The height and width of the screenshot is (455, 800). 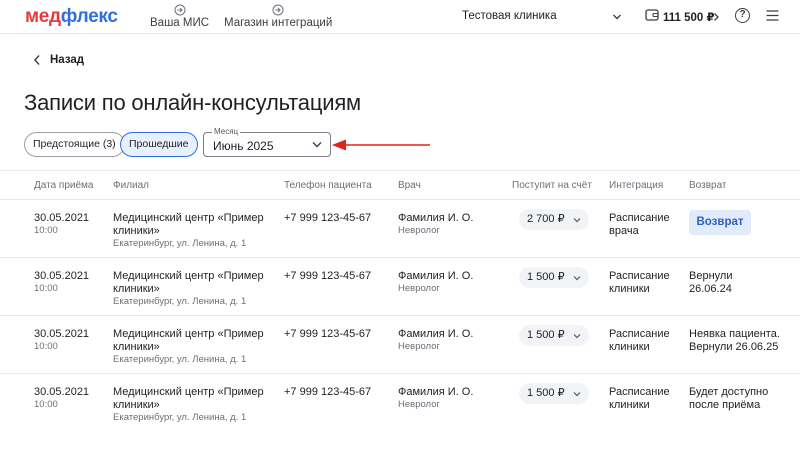 What do you see at coordinates (64, 185) in the screenshot?
I see `column-header-date: Дата приёма` at bounding box center [64, 185].